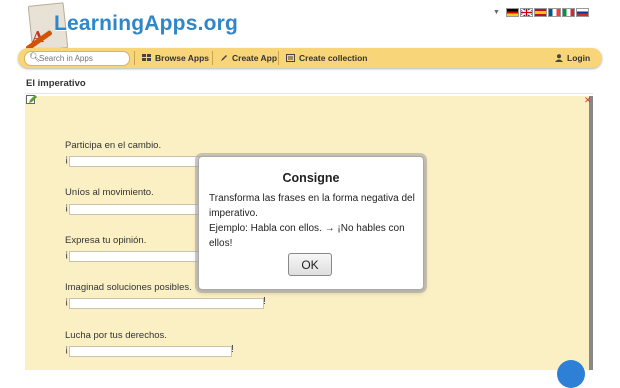 This screenshot has height=388, width=620. Describe the element at coordinates (582, 12) in the screenshot. I see `flag-ru-icon` at that location.